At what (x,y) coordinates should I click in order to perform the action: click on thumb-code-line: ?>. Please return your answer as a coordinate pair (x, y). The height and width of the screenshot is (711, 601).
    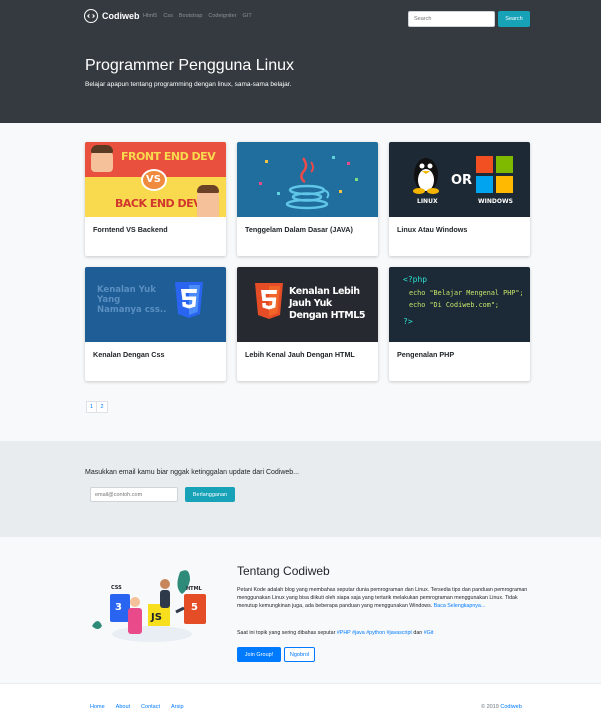
    Looking at the image, I should click on (408, 321).